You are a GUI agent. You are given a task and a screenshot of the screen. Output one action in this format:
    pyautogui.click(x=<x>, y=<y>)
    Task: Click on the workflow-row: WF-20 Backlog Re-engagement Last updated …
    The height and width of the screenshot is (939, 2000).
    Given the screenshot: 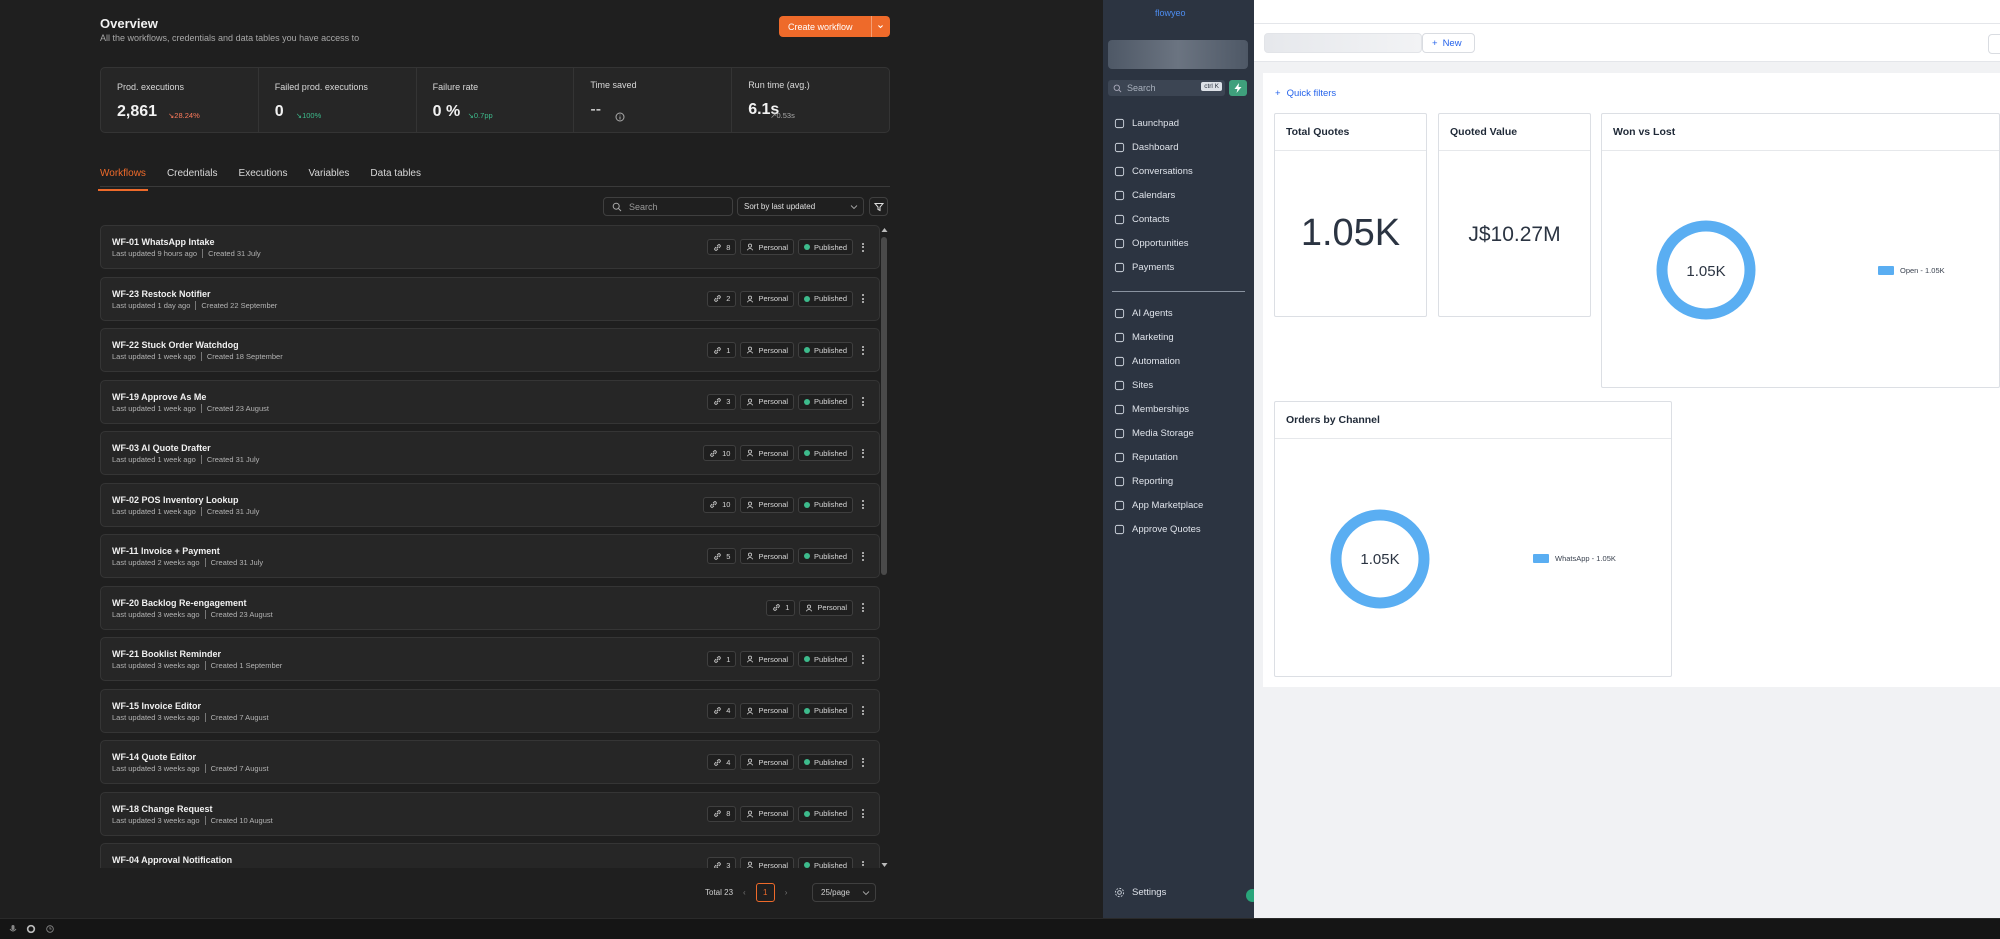 What is the action you would take?
    pyautogui.click(x=490, y=607)
    